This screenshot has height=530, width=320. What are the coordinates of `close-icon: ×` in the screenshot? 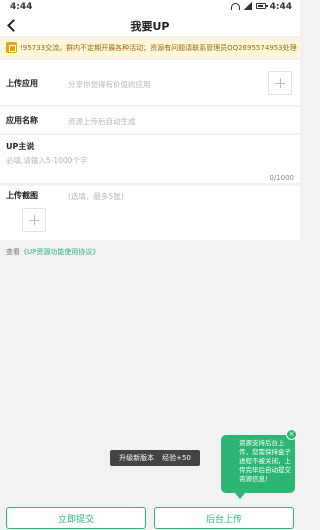 It's located at (291, 434).